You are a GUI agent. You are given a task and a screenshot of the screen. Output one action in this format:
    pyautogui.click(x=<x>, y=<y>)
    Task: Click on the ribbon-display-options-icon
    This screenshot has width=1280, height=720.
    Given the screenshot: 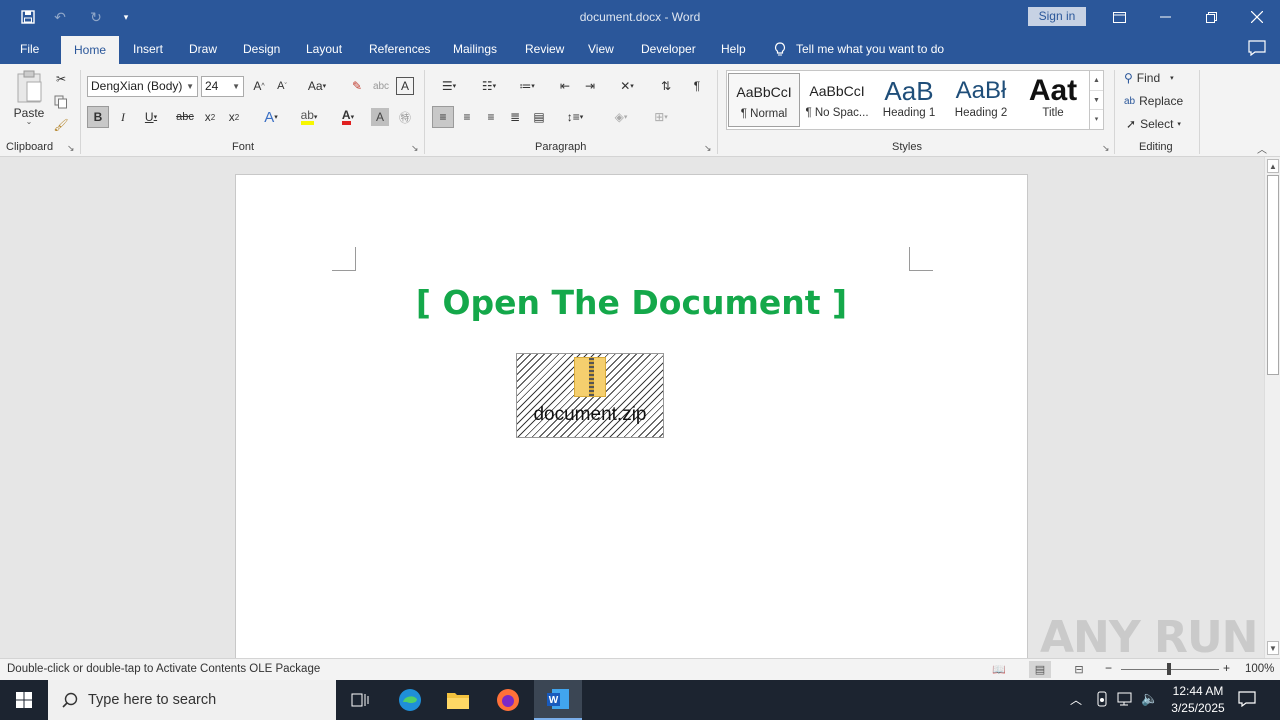 What is the action you would take?
    pyautogui.click(x=1119, y=17)
    